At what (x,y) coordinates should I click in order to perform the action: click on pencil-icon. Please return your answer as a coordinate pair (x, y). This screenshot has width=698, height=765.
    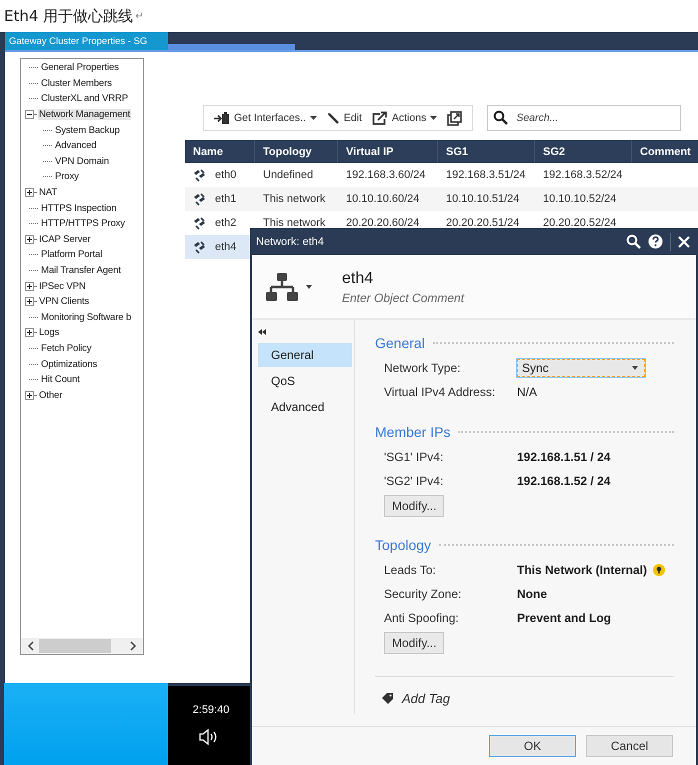
    Looking at the image, I should click on (333, 118).